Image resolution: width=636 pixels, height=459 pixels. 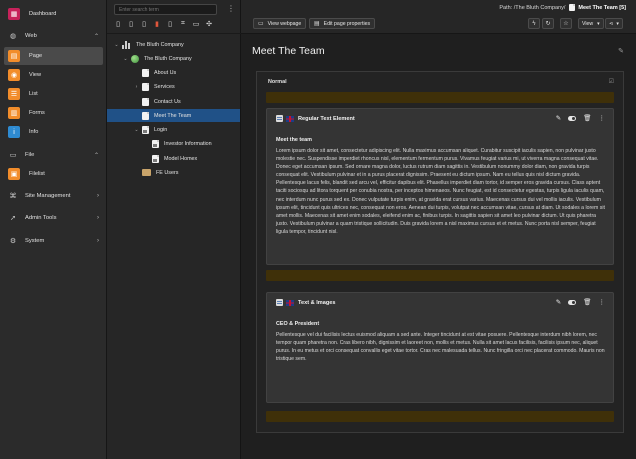 I want to click on share-icon: ⋖, so click(x=611, y=23).